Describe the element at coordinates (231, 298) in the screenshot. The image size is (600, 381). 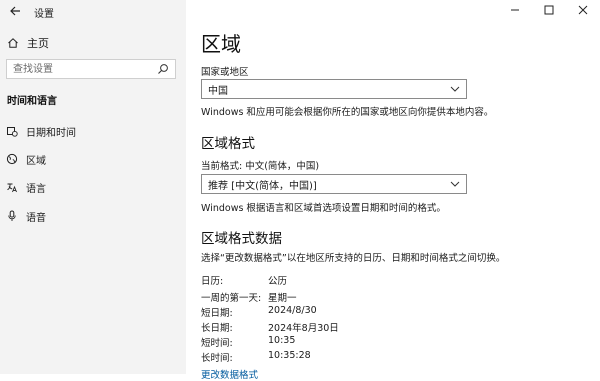
I see `row-key: 一周的第一天:` at that location.